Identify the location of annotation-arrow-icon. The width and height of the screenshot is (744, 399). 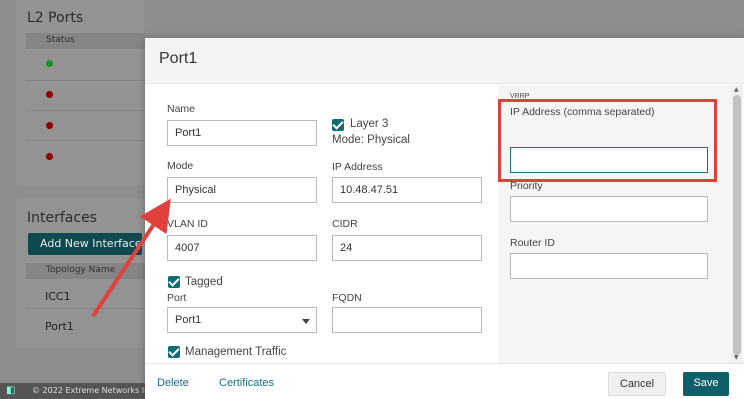
(131, 258).